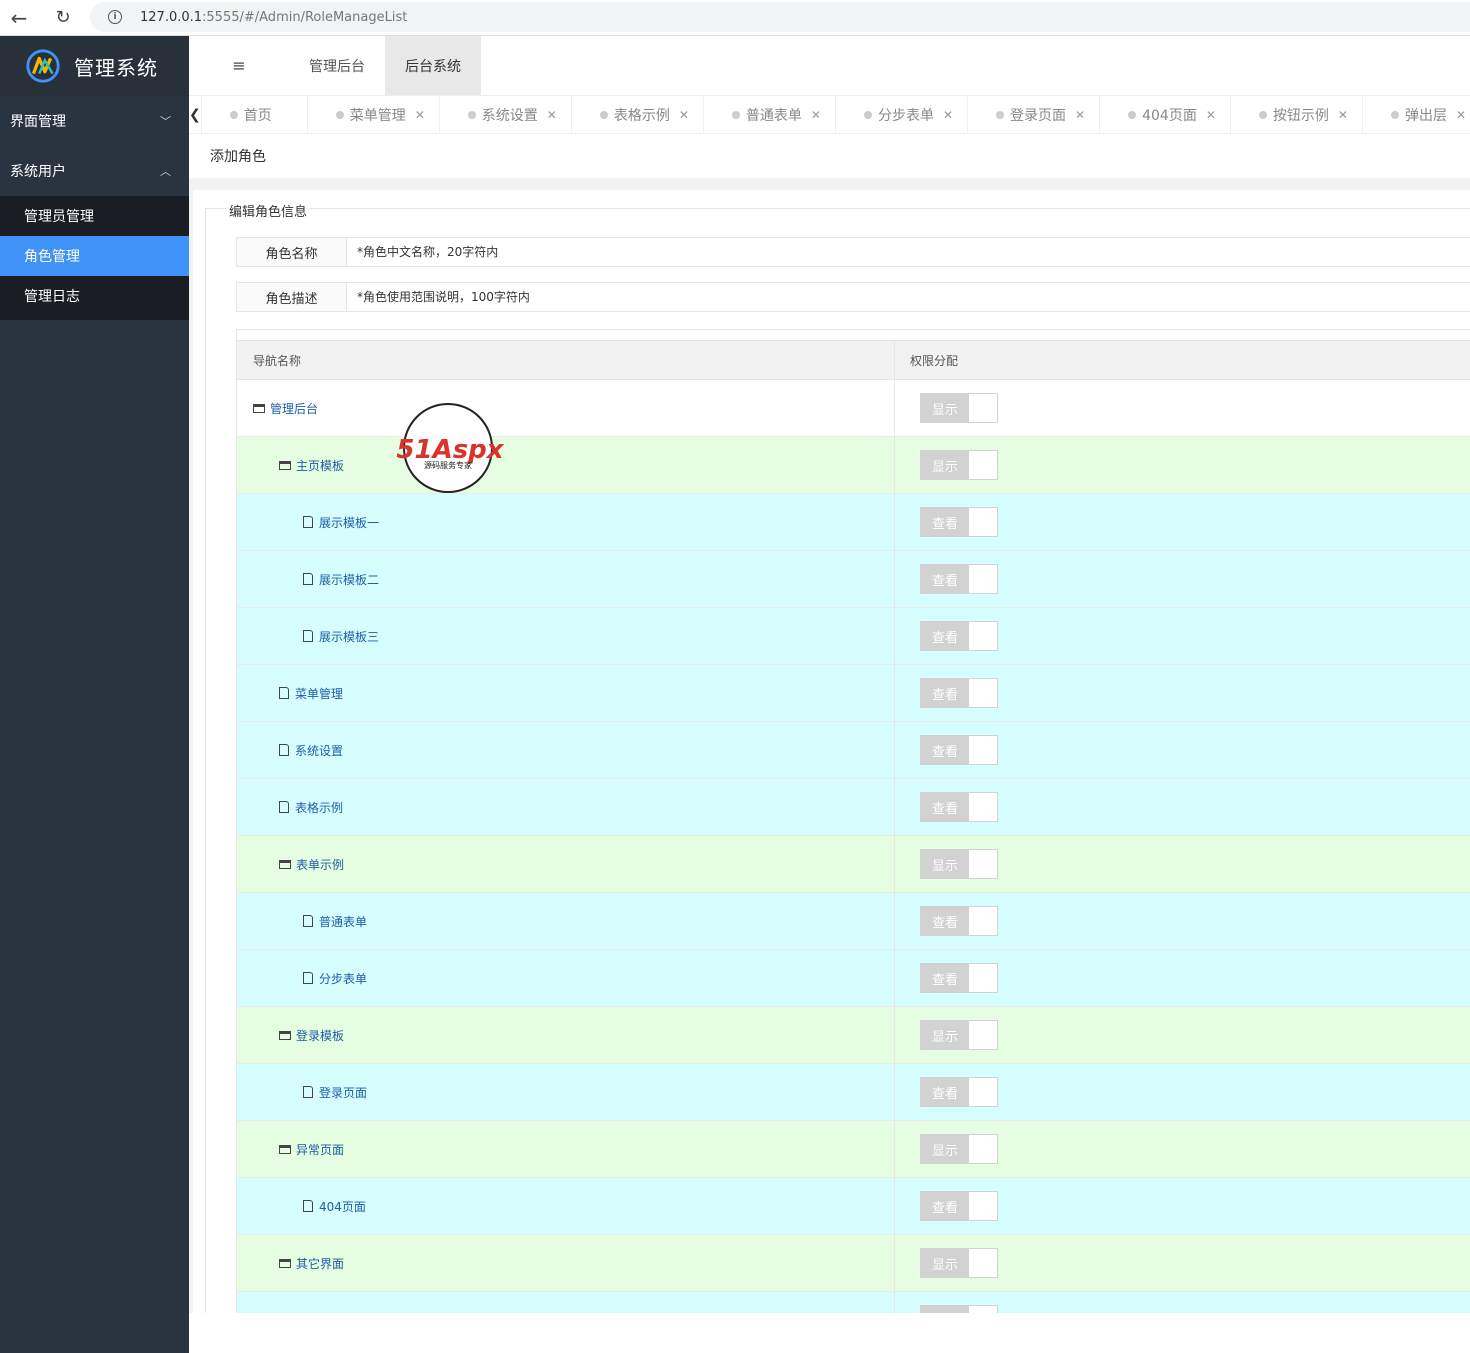 Image resolution: width=1470 pixels, height=1353 pixels. Describe the element at coordinates (94, 216) in the screenshot. I see `sidebar-item-admin-manage: 管理员管理` at that location.